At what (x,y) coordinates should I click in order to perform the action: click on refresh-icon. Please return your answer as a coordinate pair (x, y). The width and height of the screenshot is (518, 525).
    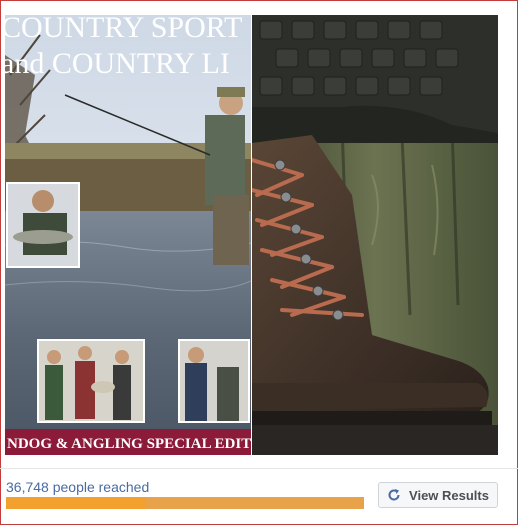
    Looking at the image, I should click on (394, 495).